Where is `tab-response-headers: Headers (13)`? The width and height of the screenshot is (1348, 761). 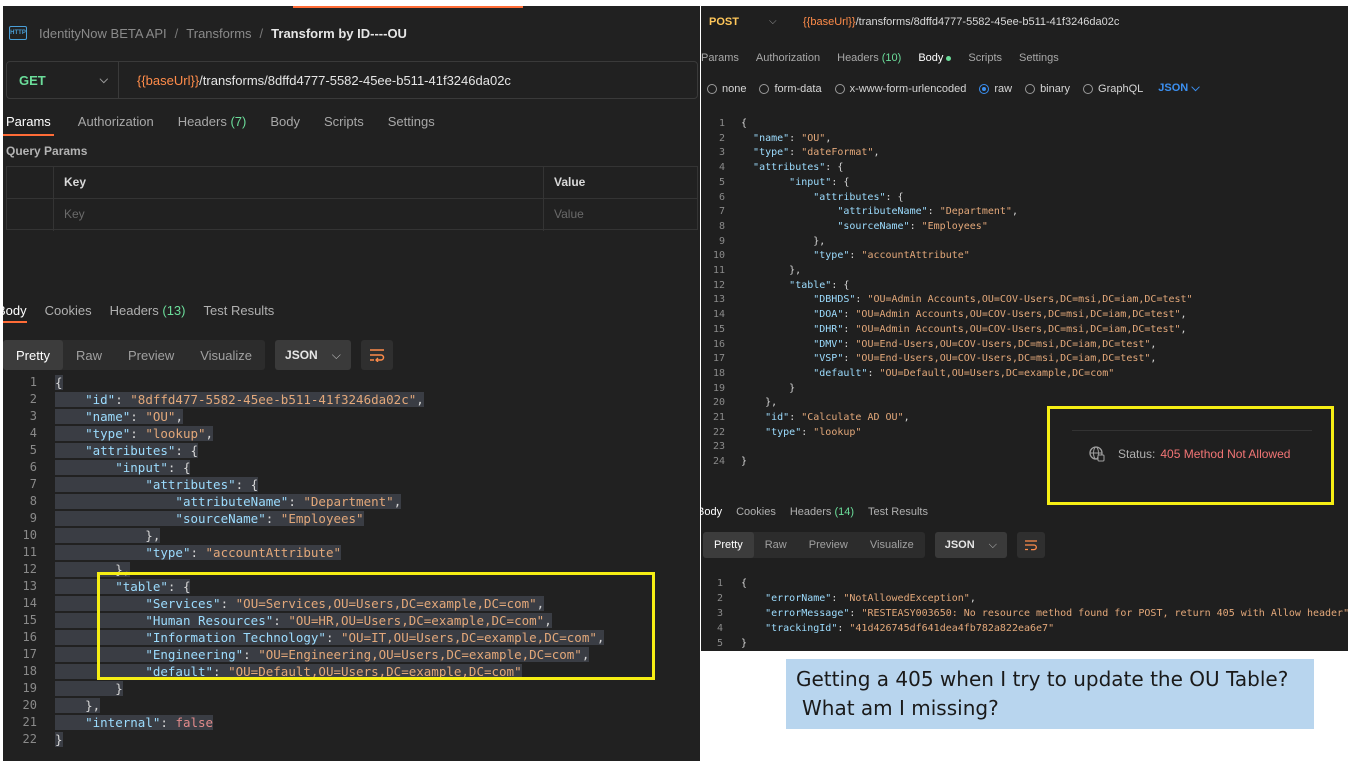 tab-response-headers: Headers (13) is located at coordinates (148, 313).